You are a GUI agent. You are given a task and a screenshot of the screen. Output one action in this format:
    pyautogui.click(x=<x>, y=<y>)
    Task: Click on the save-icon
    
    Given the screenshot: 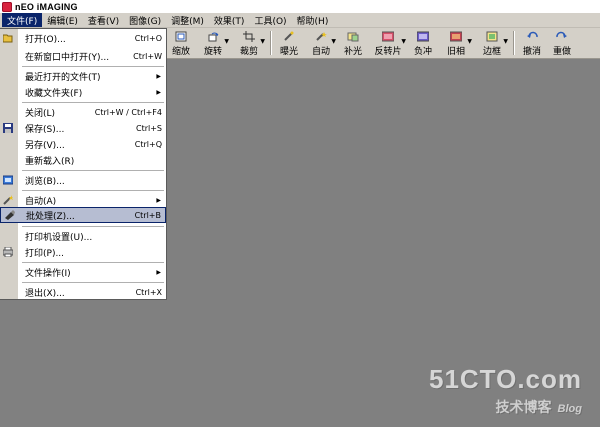 What is the action you would take?
    pyautogui.click(x=8, y=128)
    